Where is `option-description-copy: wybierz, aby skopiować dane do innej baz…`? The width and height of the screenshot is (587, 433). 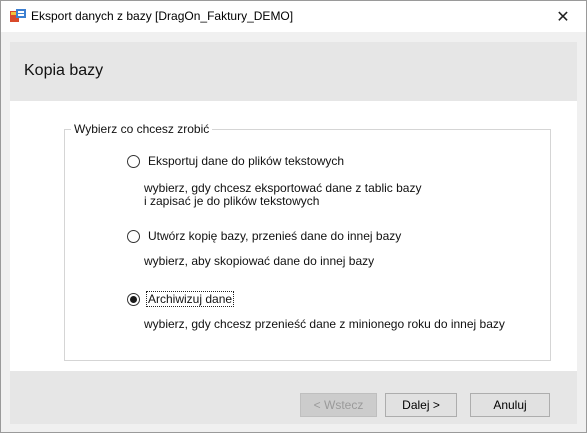 option-description-copy: wybierz, aby skopiować dane do innej baz… is located at coordinates (259, 261).